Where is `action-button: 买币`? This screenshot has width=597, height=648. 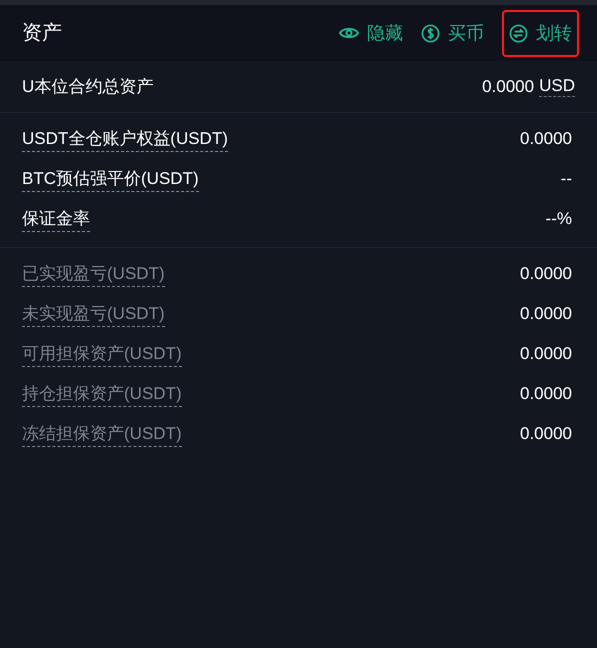
action-button: 买币 is located at coordinates (452, 33).